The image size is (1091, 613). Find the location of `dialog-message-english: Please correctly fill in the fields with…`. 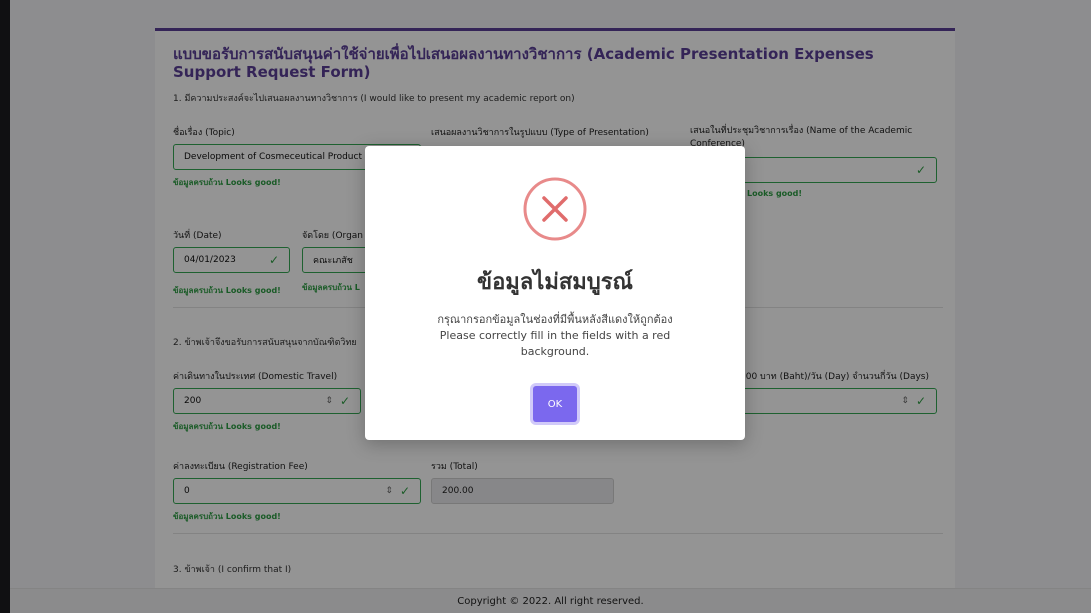

dialog-message-english: Please correctly fill in the fields with… is located at coordinates (555, 343).